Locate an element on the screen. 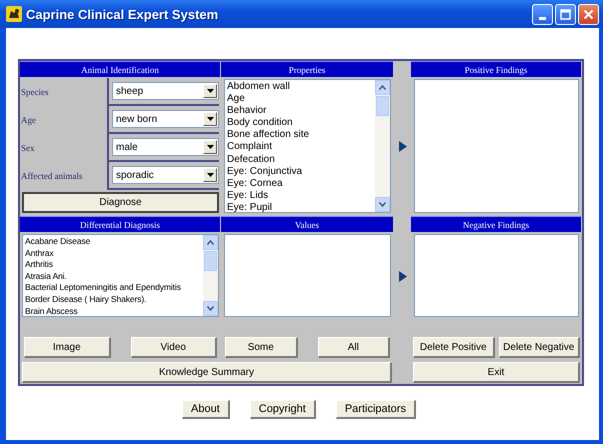  diagnosis-list: Acabane Disease Anthrax Arthritis Atrasia Ani. Bacterial Leptomeningitis and Ependymitis Border Disease ( Hairy Shakers). Brain Abscess is located at coordinates (120, 275).